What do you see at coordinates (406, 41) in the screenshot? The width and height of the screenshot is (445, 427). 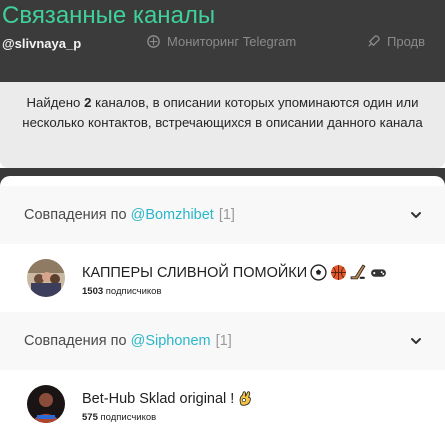 I see `nav-link-label: Продв` at bounding box center [406, 41].